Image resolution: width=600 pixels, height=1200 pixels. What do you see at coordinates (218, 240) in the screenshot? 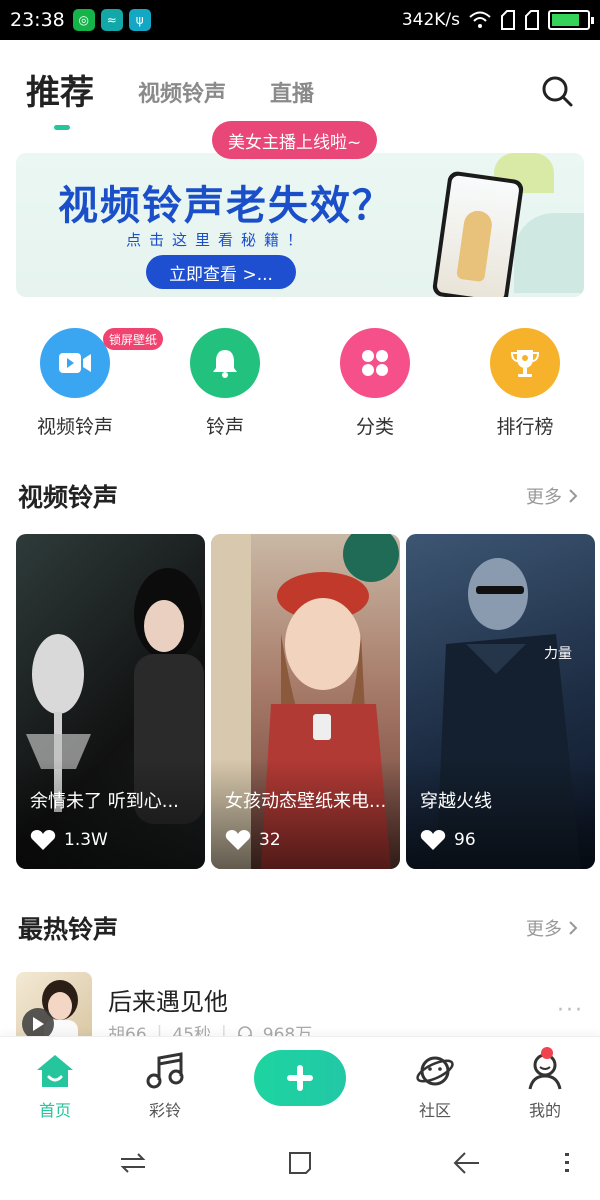
I see `banner-subtitle: 点击这里看秘籍！` at bounding box center [218, 240].